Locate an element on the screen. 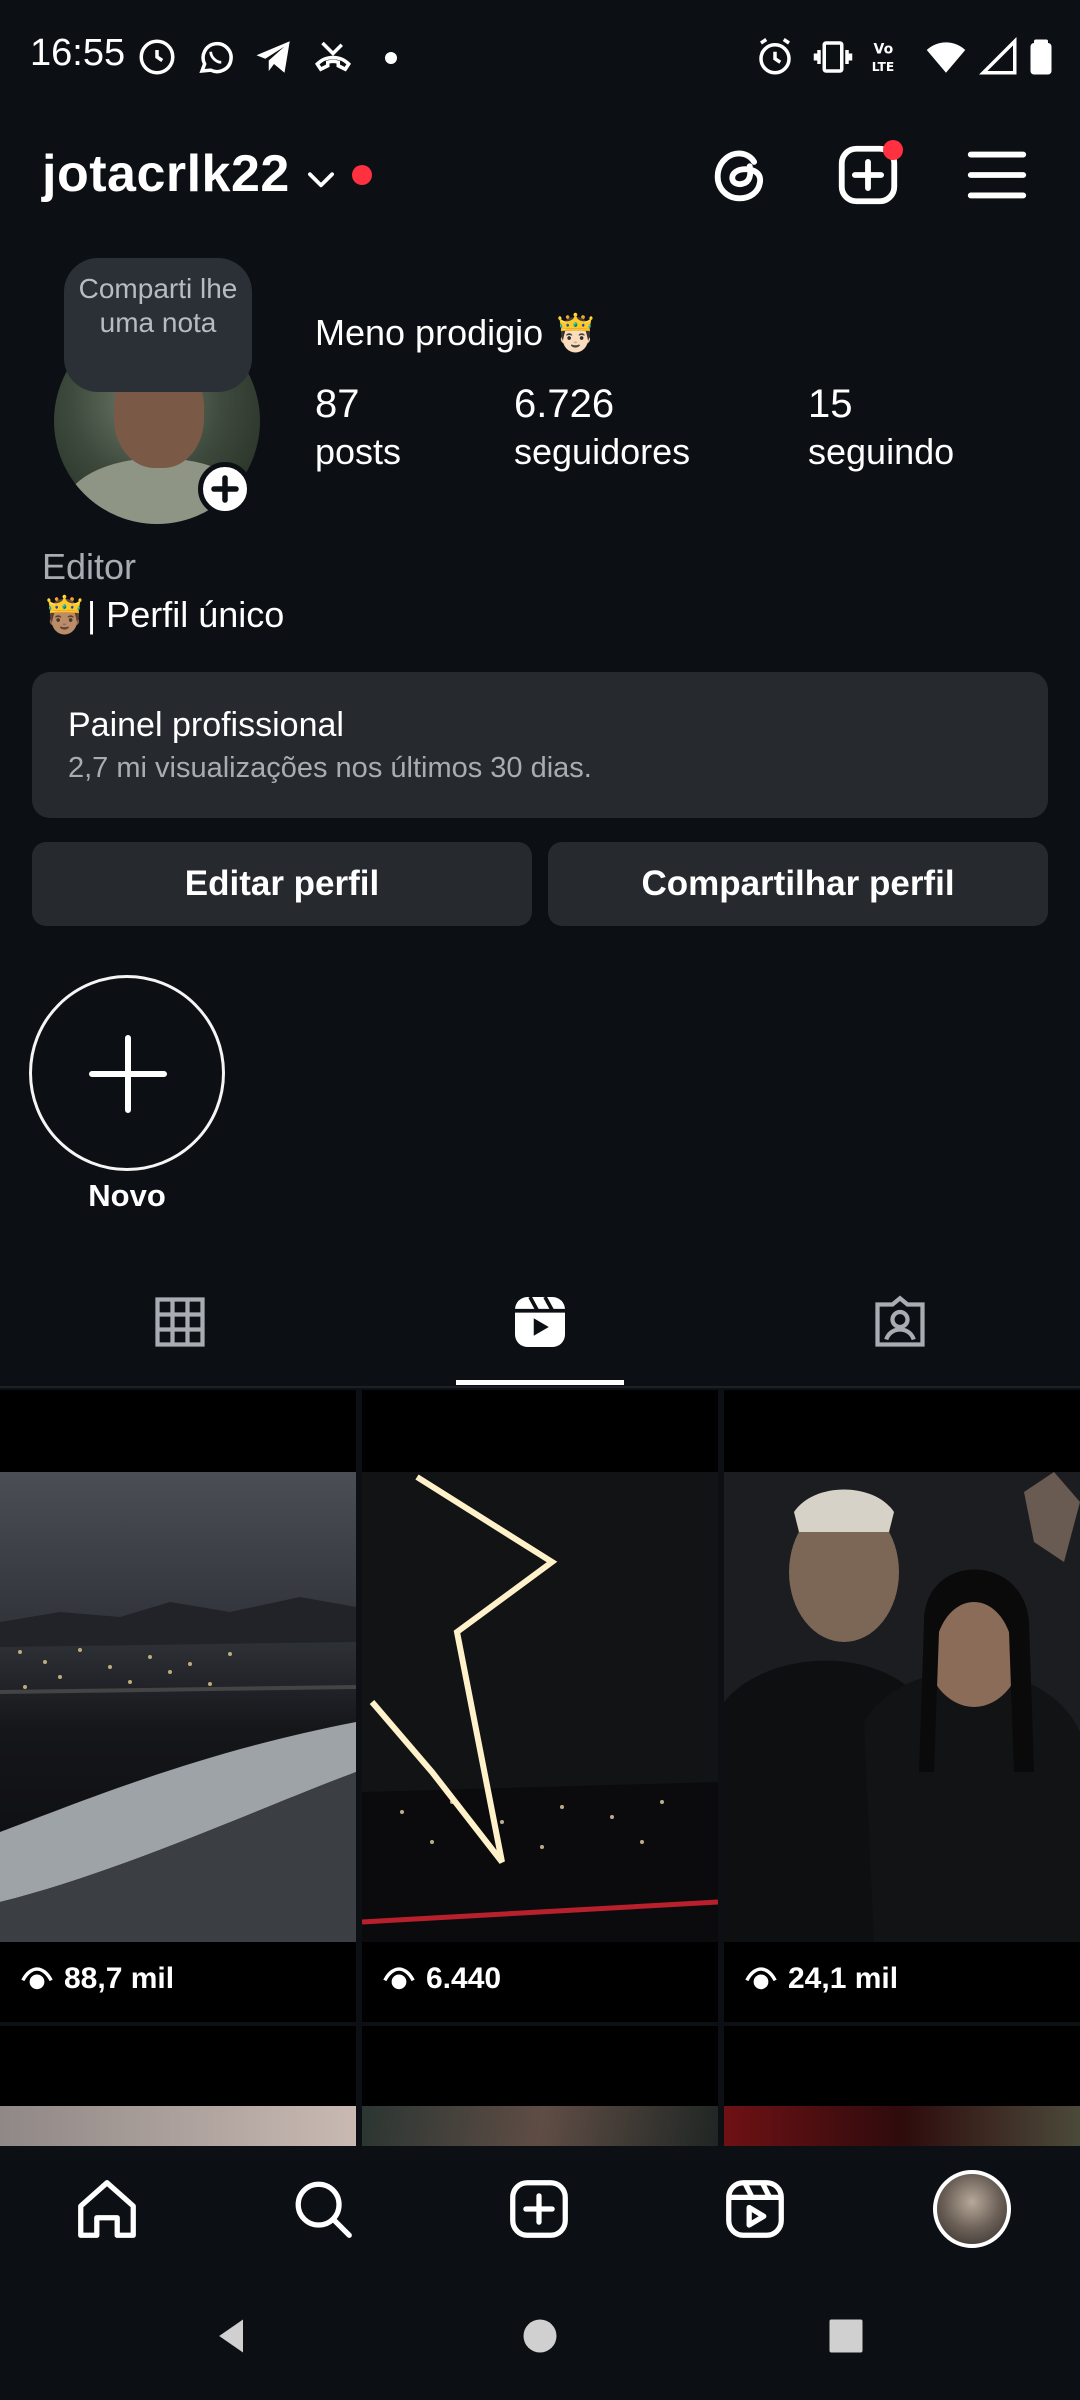  notification-dot is located at coordinates (362, 175).